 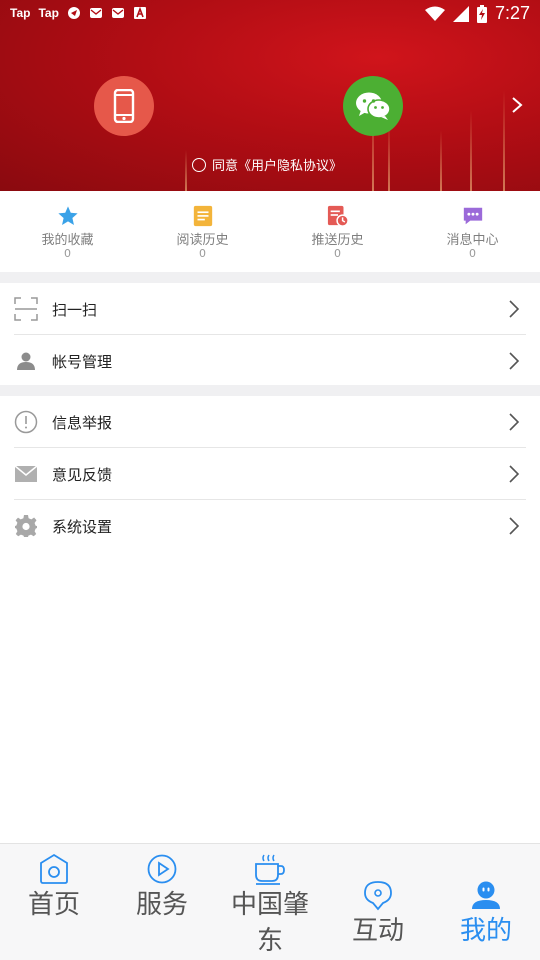 What do you see at coordinates (73, 13) in the screenshot?
I see `sync-icon` at bounding box center [73, 13].